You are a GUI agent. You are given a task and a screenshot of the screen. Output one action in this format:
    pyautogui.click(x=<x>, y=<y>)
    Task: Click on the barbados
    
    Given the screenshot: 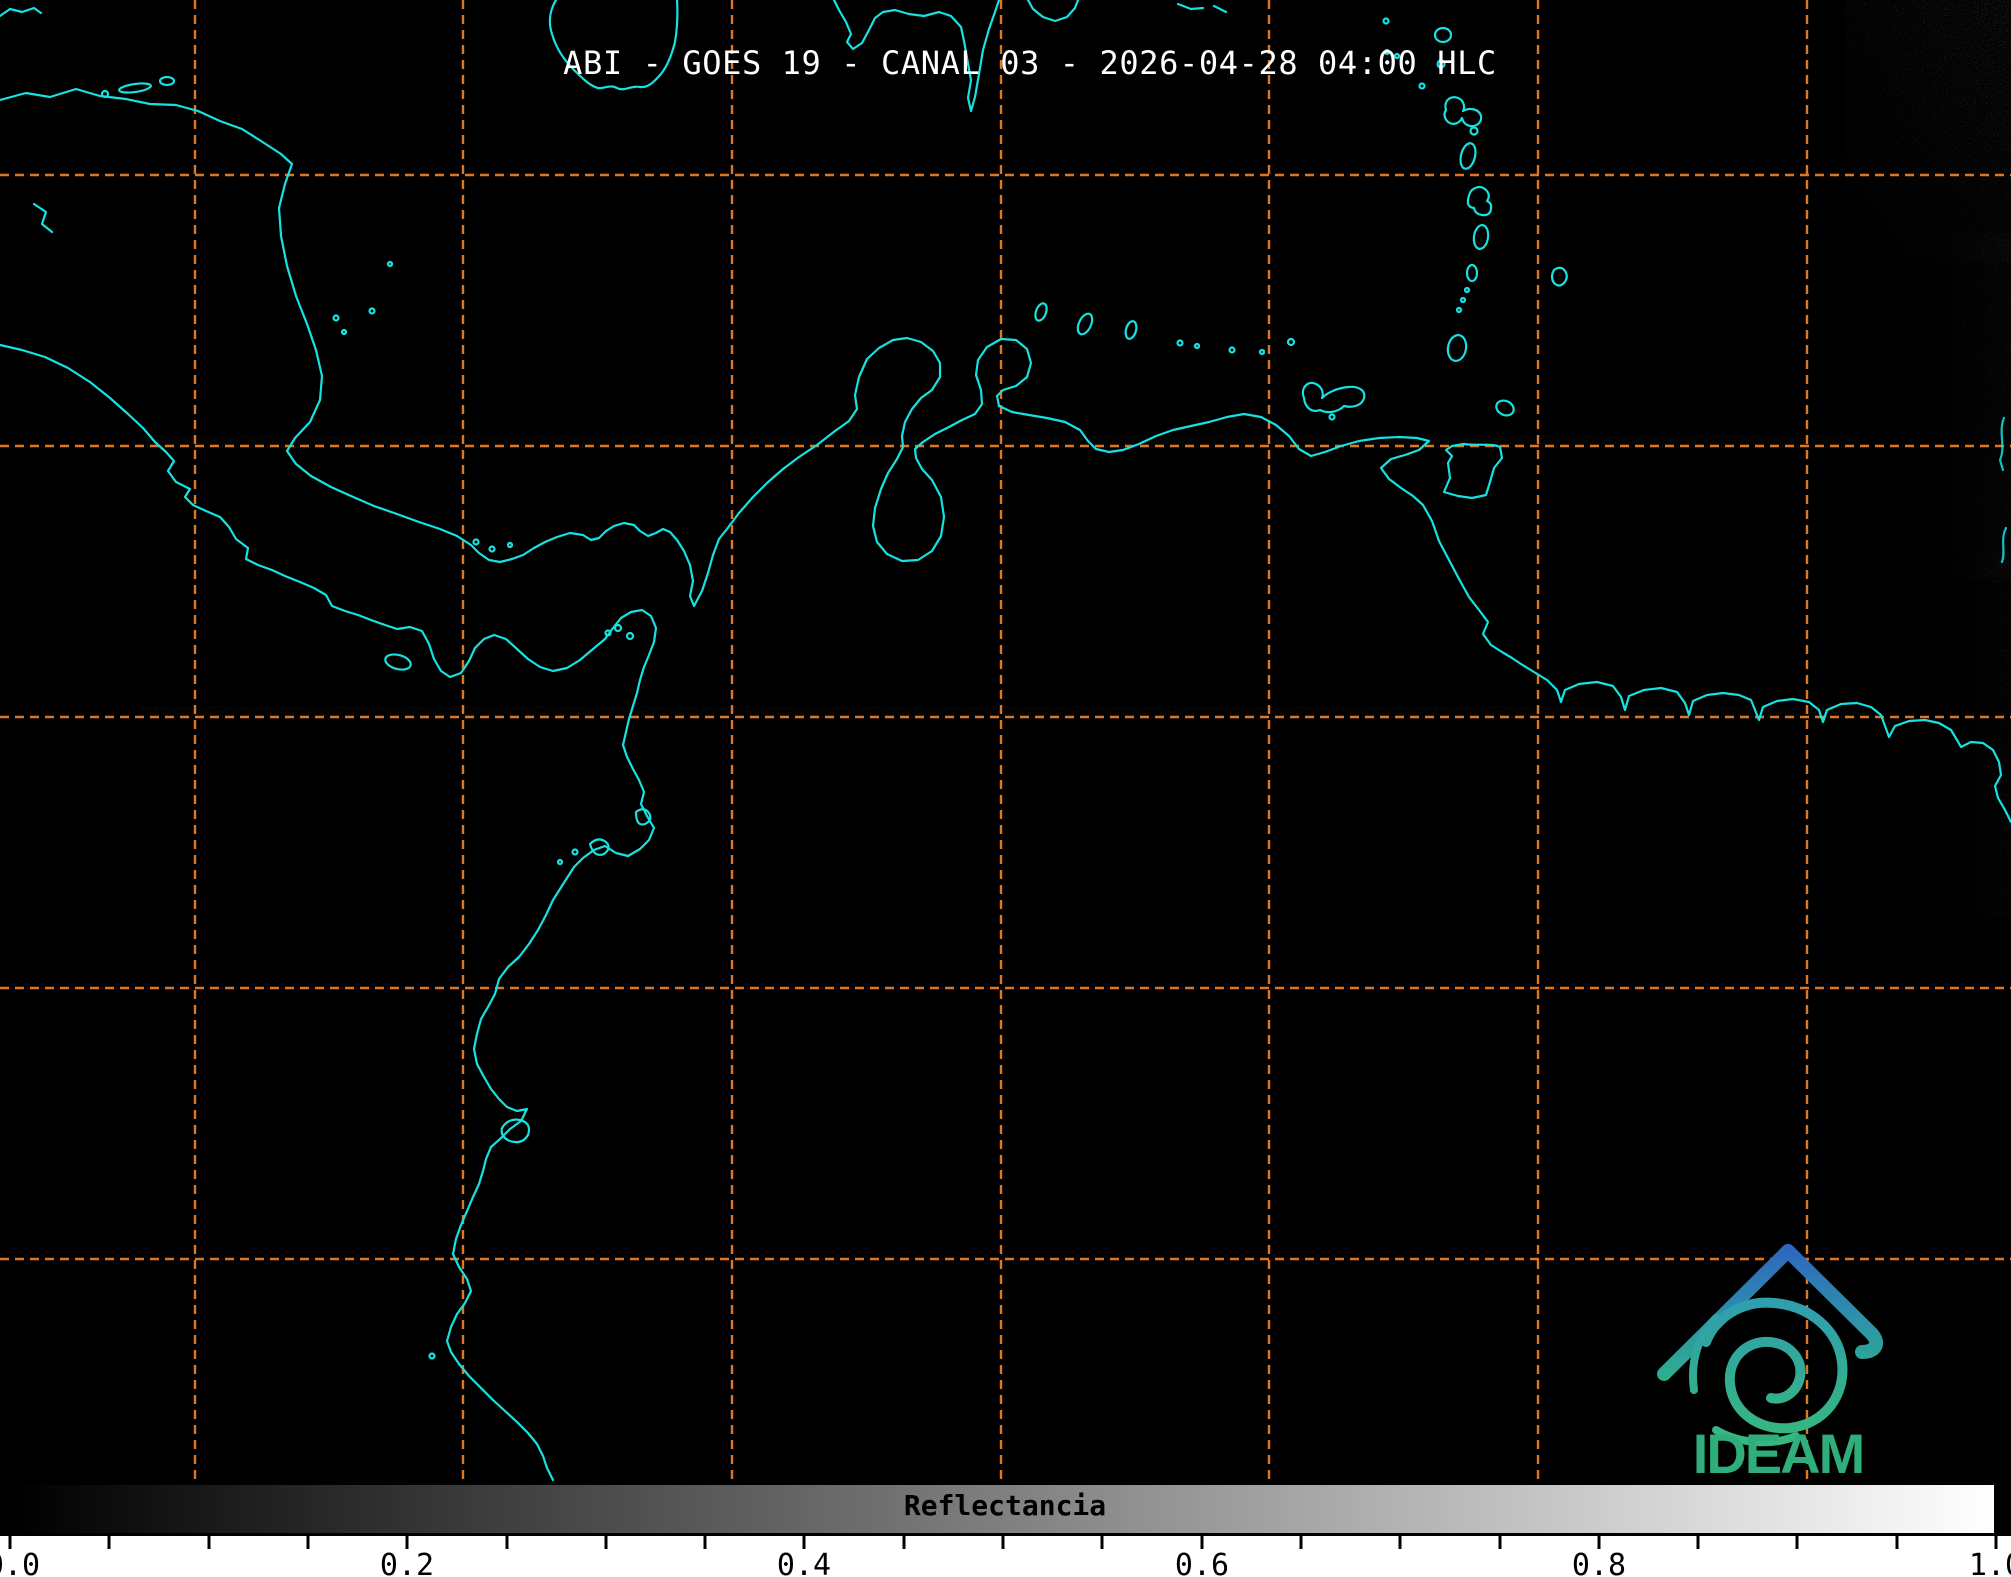 What is the action you would take?
    pyautogui.click(x=1559, y=276)
    